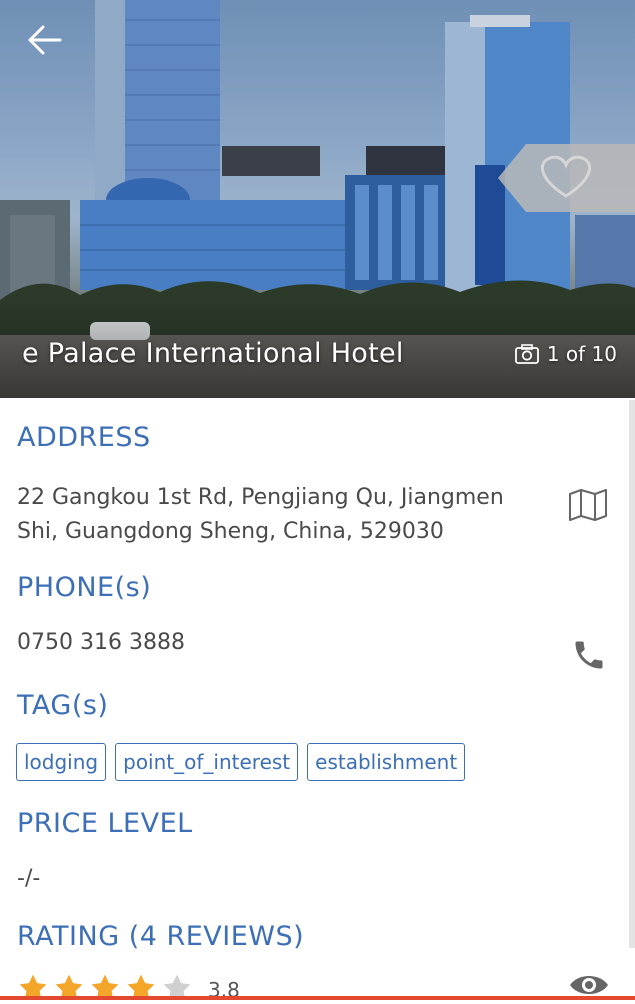 This screenshot has width=635, height=1004. I want to click on tag-lodging: lodging, so click(61, 762).